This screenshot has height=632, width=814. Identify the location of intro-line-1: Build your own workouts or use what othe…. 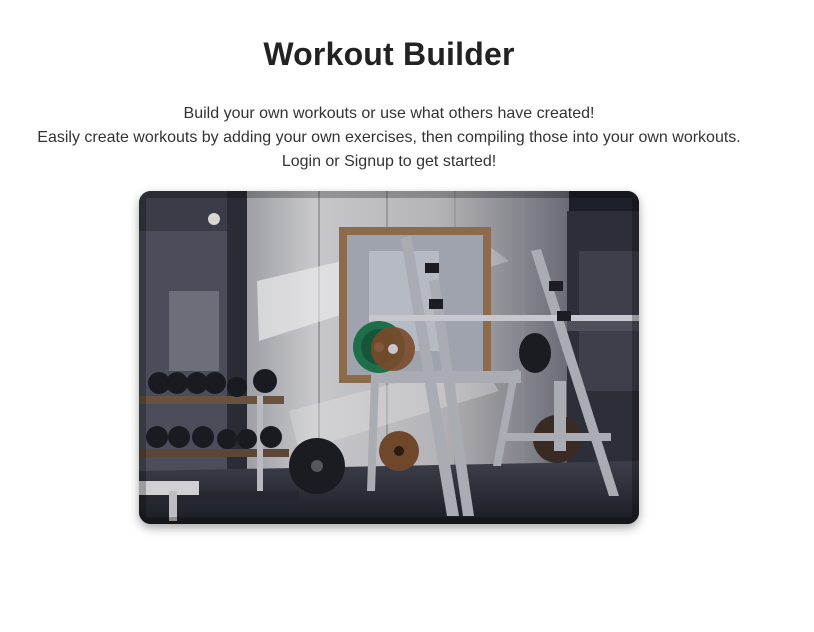
(389, 113).